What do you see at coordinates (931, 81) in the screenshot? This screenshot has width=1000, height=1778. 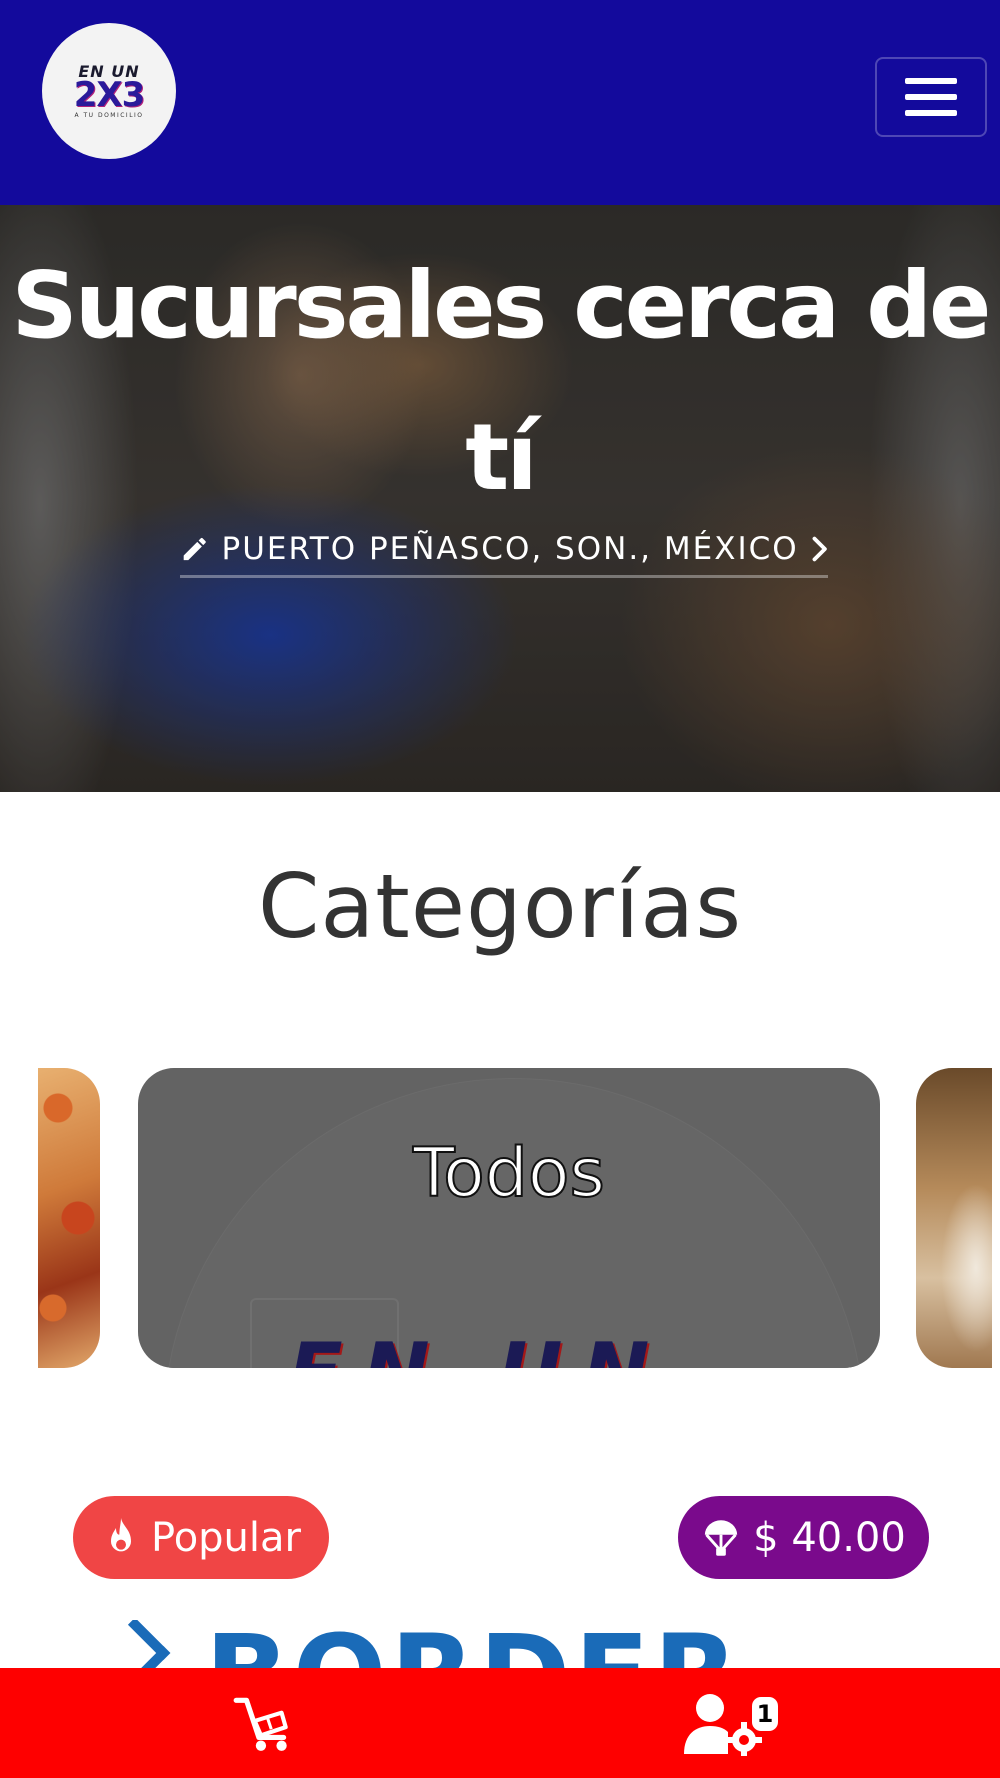 I see `hamburger-menu-icon` at bounding box center [931, 81].